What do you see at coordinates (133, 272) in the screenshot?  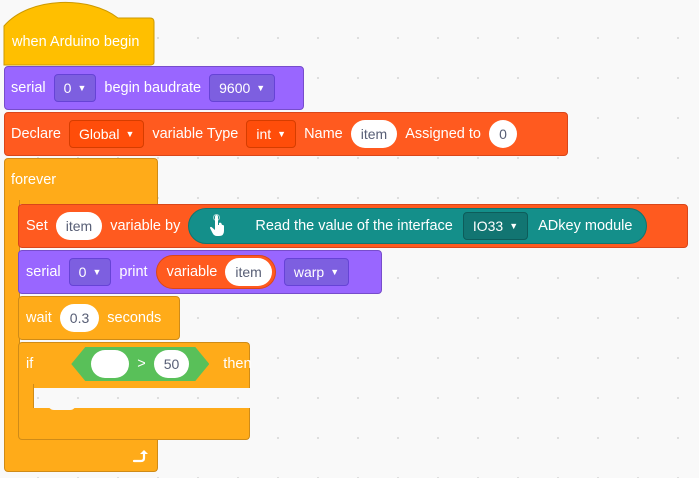 I see `print-label: print` at bounding box center [133, 272].